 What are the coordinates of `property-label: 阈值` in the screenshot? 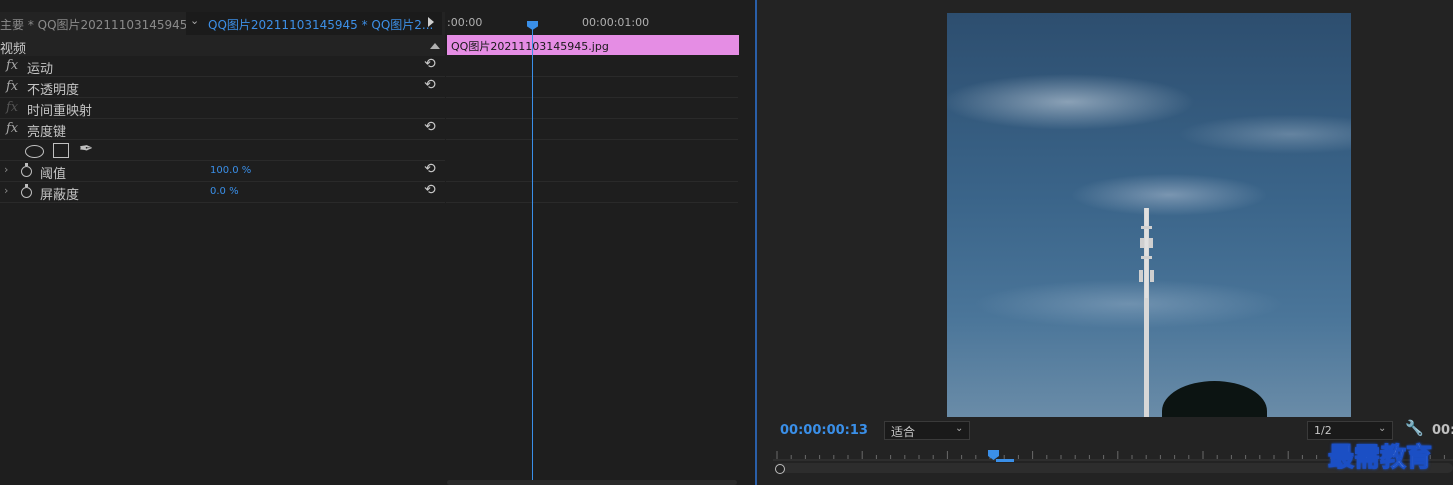 It's located at (53, 174).